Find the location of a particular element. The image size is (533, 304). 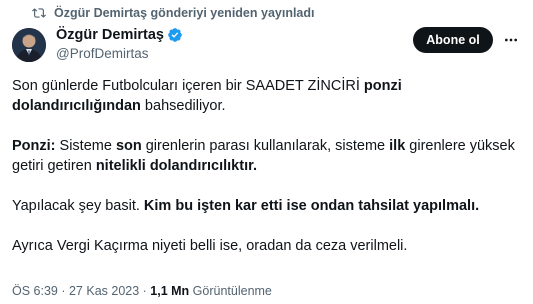

author-display-name: Özgür Demirtaş is located at coordinates (110, 35).